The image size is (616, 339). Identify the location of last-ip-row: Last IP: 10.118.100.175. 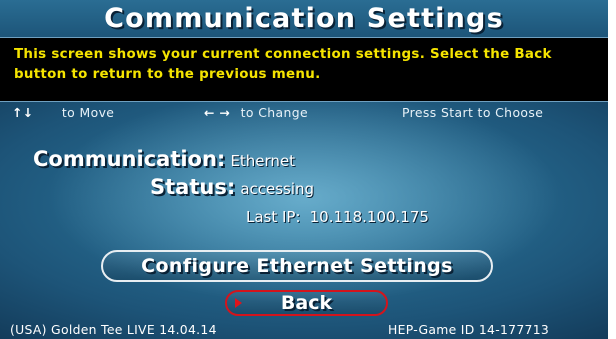
(337, 216).